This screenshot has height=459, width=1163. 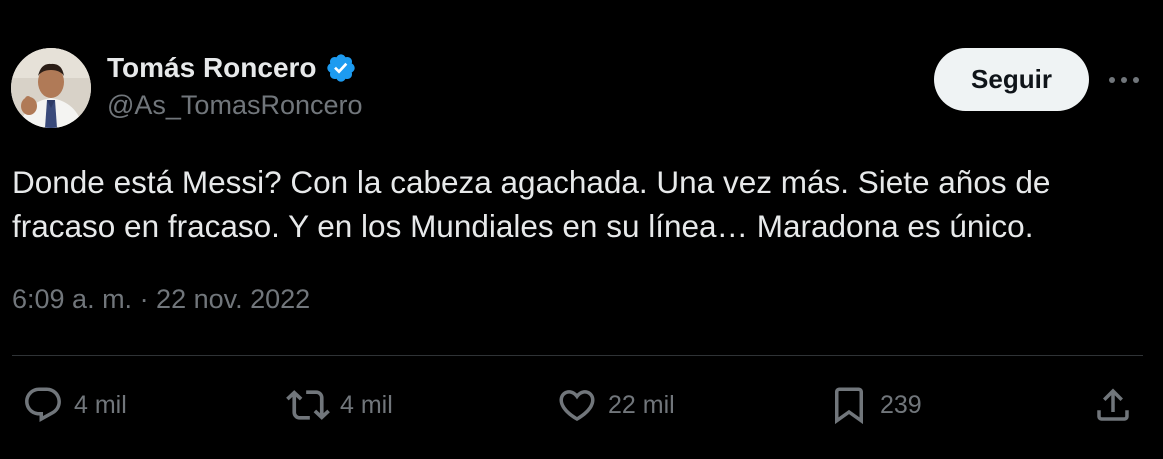 I want to click on share-icon, so click(x=1113, y=405).